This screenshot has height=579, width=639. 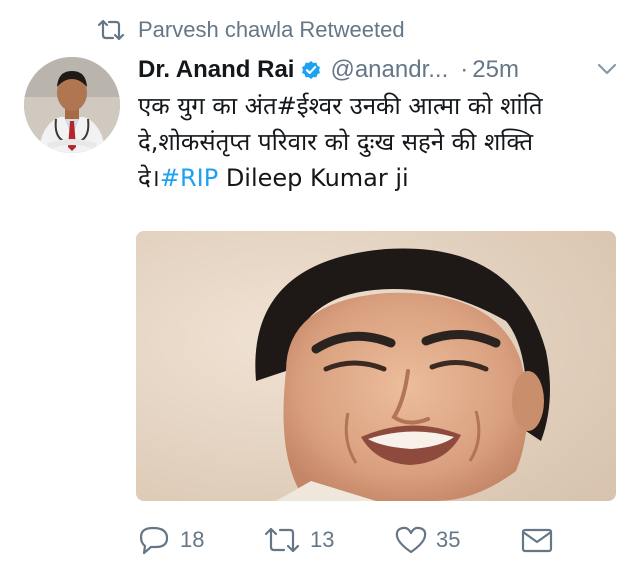 I want to click on verified-badge-icon, so click(x=311, y=70).